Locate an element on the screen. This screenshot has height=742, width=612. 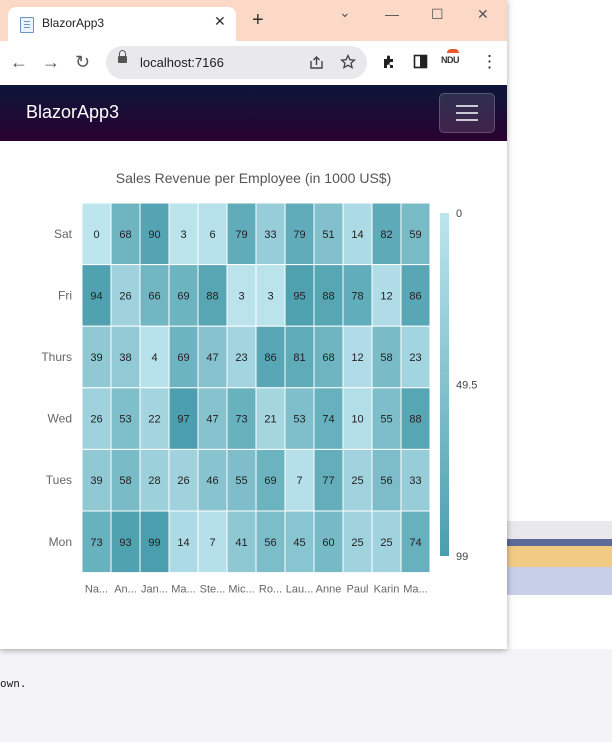
y-axis-label: Fri is located at coordinates (65, 295).